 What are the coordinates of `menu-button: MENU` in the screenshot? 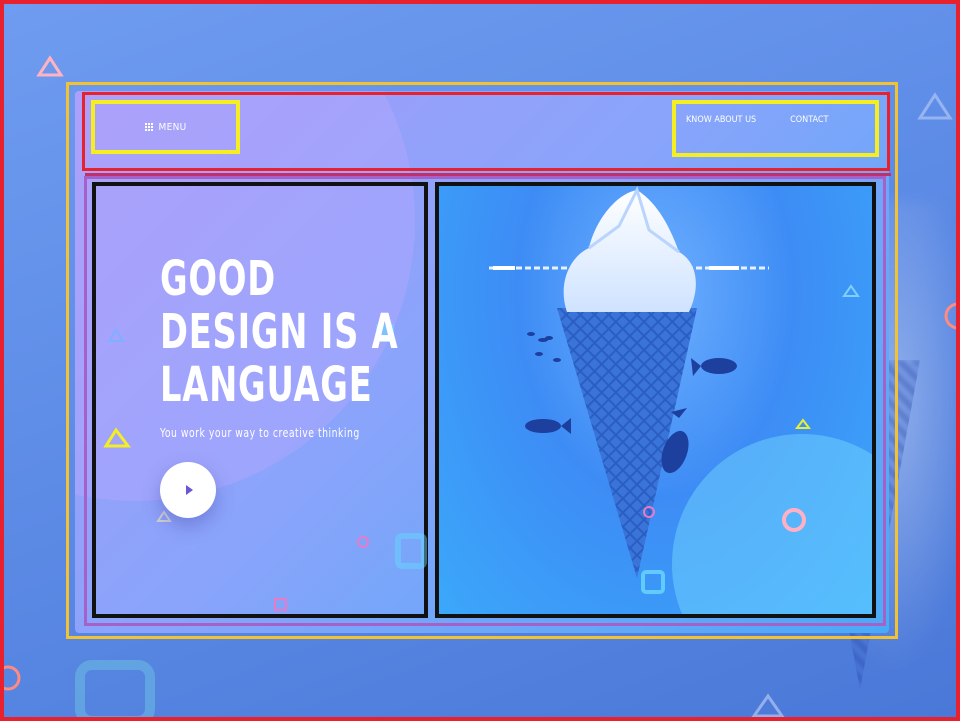 It's located at (165, 127).